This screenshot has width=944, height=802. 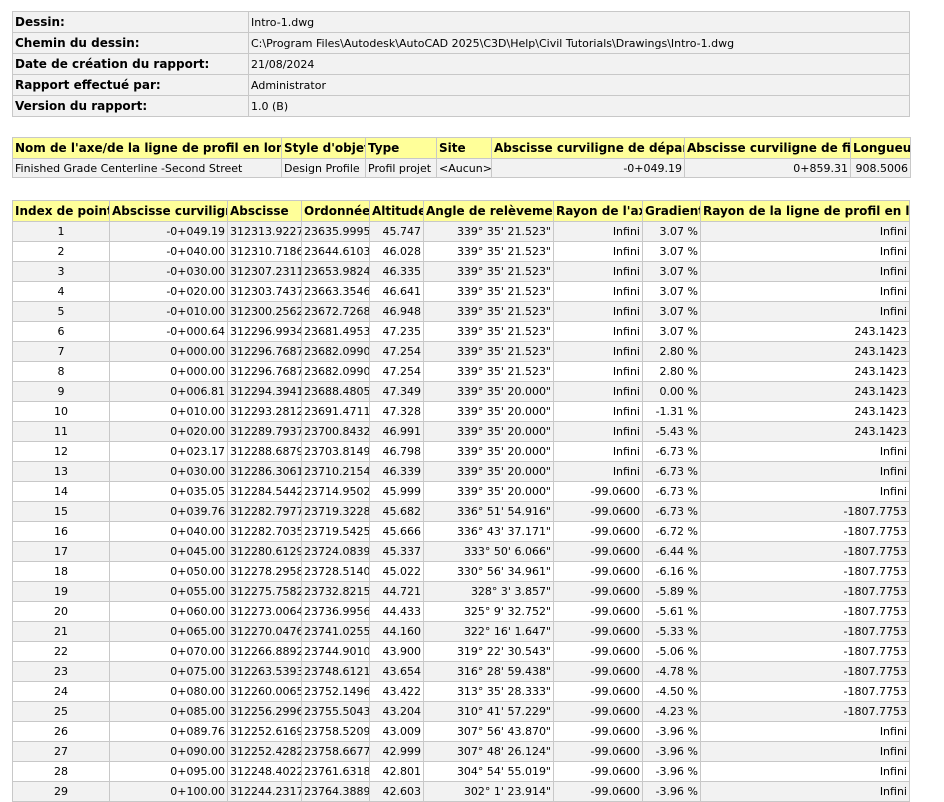 I want to click on table-cell: 0+030.00, so click(x=168, y=471).